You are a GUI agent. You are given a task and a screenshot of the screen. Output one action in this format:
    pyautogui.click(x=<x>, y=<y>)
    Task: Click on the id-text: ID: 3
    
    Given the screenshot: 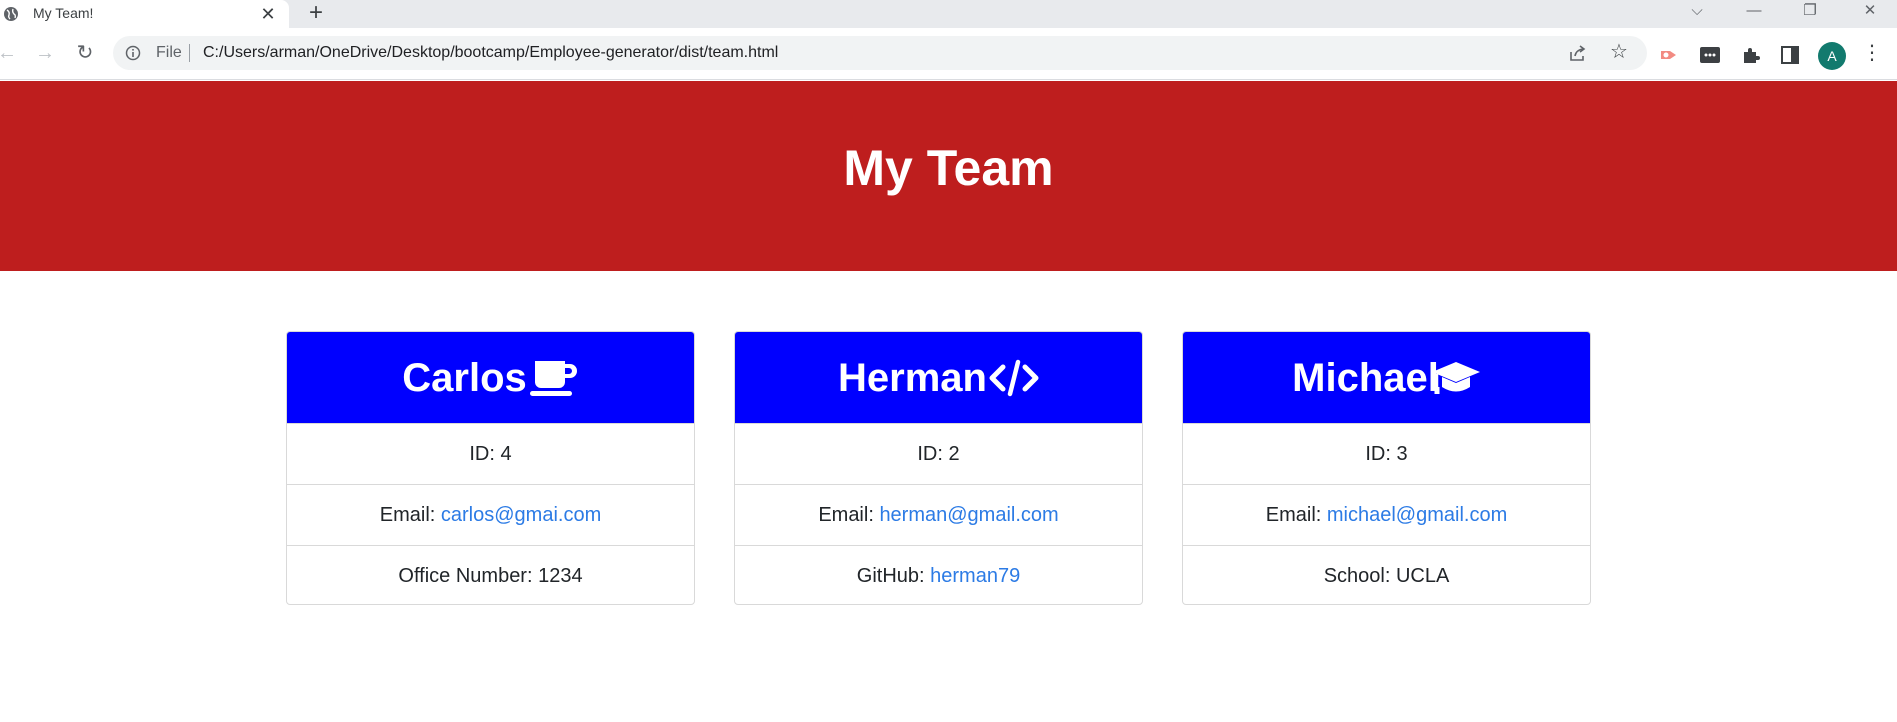 What is the action you would take?
    pyautogui.click(x=1386, y=453)
    